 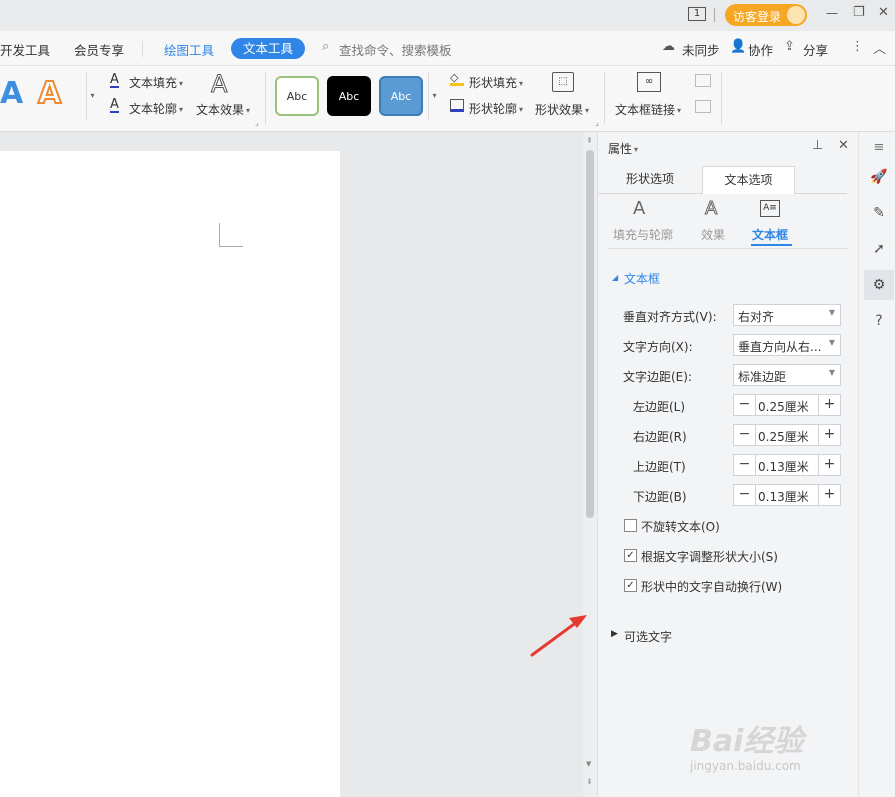 What do you see at coordinates (297, 96) in the screenshot?
I see `shape-style-white: Abc` at bounding box center [297, 96].